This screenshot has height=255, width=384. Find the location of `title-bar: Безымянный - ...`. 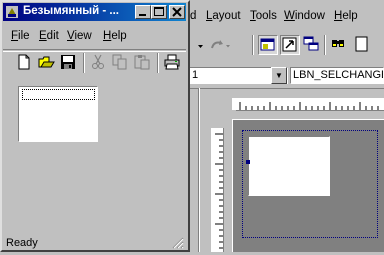

title-bar: Безымянный - ... is located at coordinates (94, 12).